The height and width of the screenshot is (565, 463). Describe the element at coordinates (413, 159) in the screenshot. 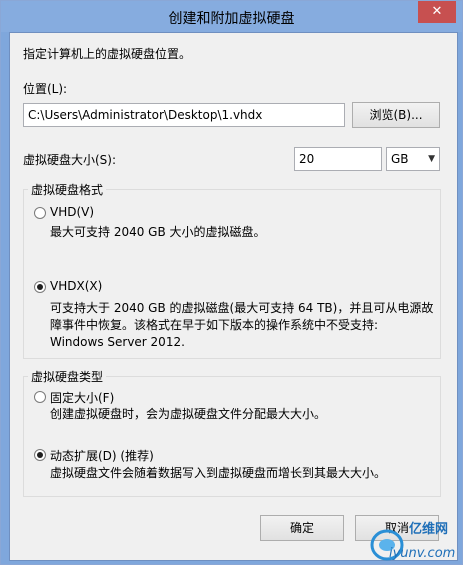

I see `size-unit-select: GB ▼` at that location.